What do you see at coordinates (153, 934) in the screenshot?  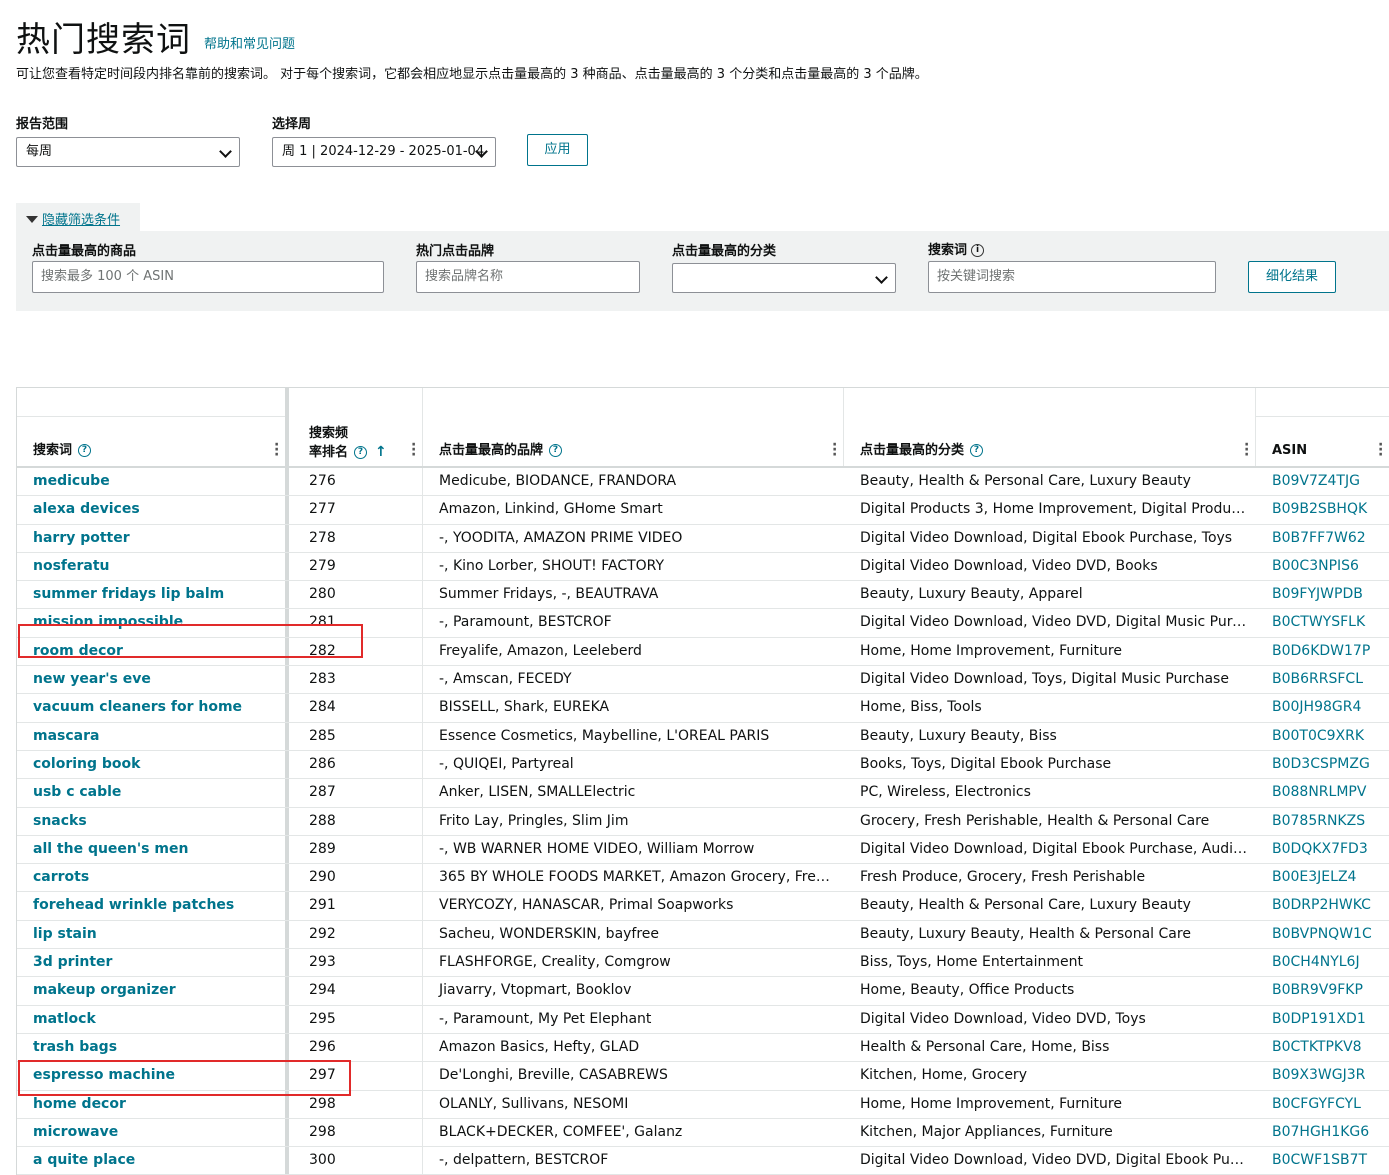 I see `search-term-link: lip stain` at bounding box center [153, 934].